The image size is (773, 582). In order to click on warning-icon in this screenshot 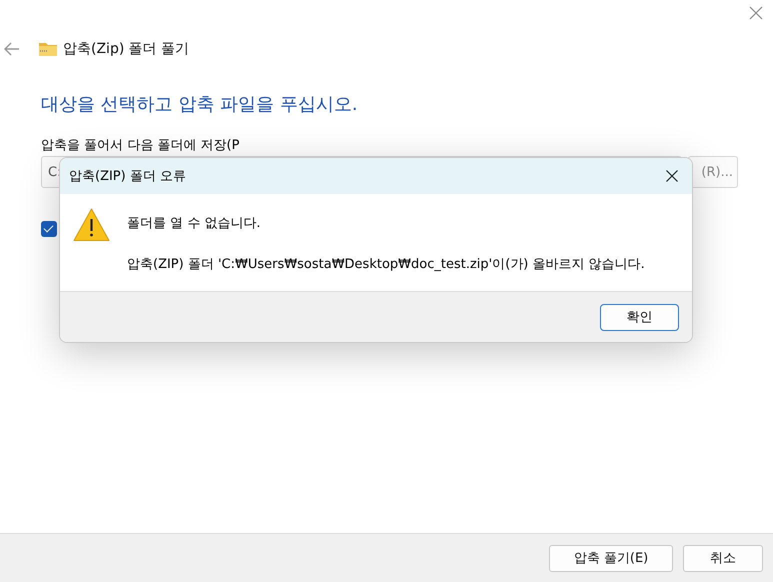, I will do `click(91, 225)`.